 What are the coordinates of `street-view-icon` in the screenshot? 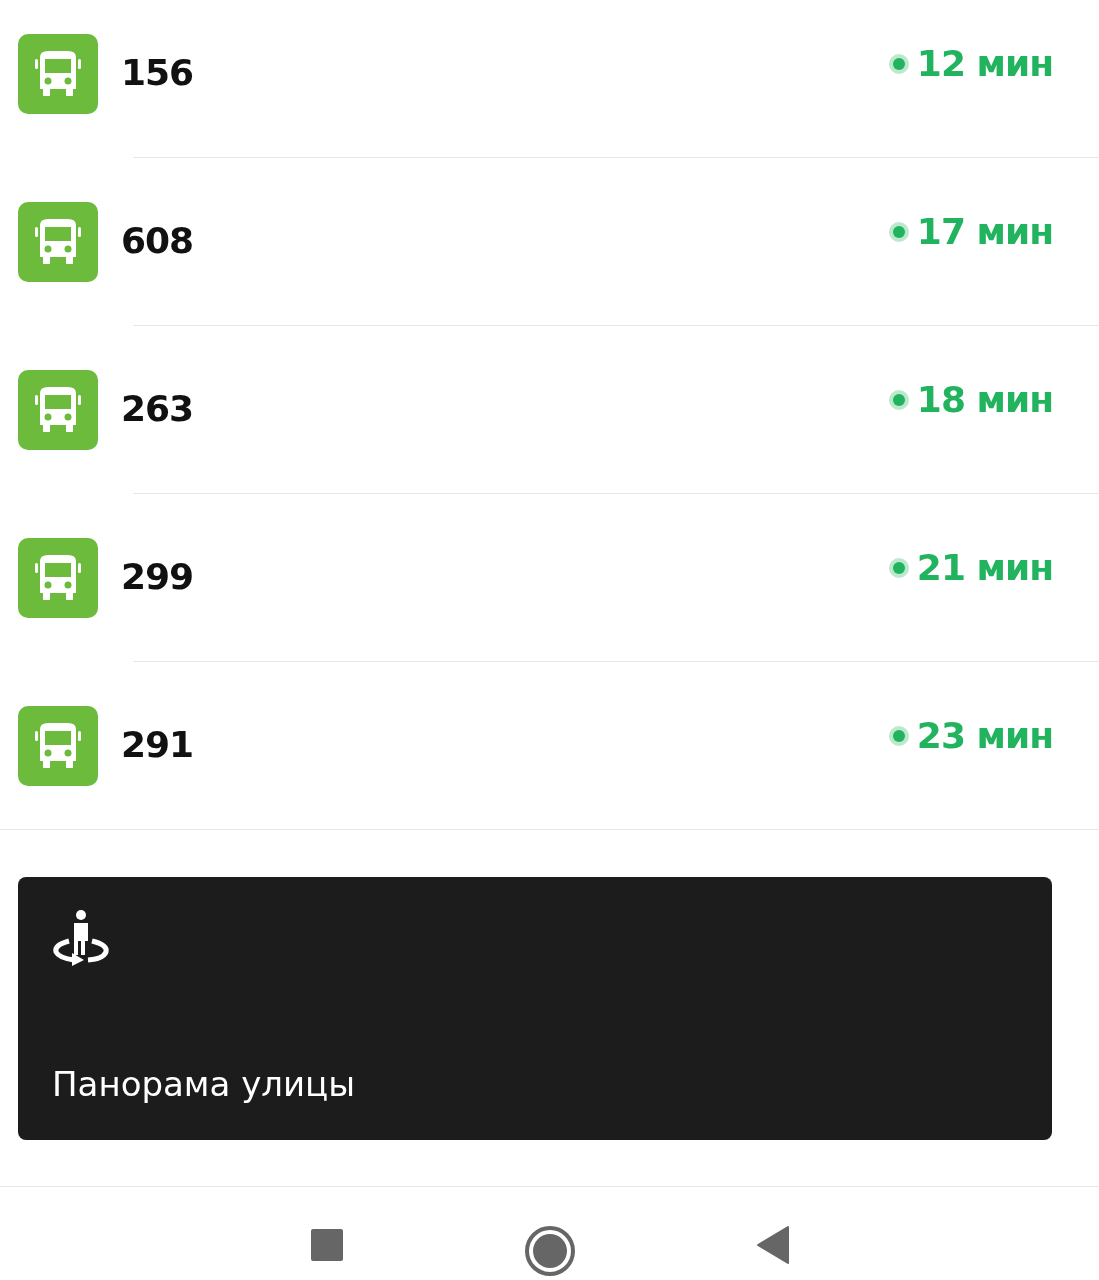 It's located at (82, 938).